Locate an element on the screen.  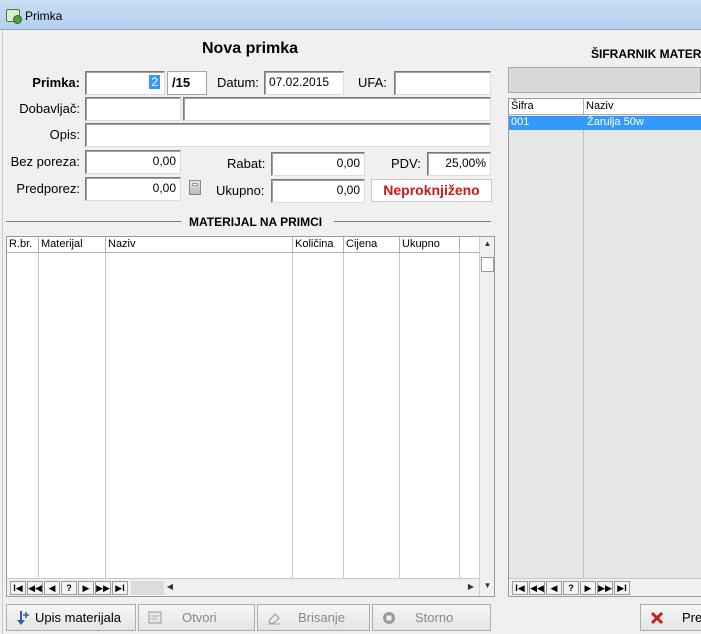
dobavljac-code-field is located at coordinates (133, 109).